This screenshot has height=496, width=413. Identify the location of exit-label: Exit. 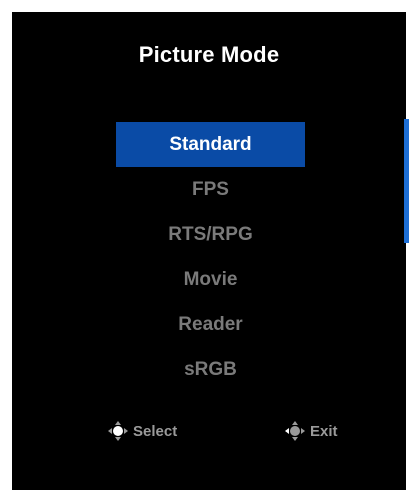
(324, 431).